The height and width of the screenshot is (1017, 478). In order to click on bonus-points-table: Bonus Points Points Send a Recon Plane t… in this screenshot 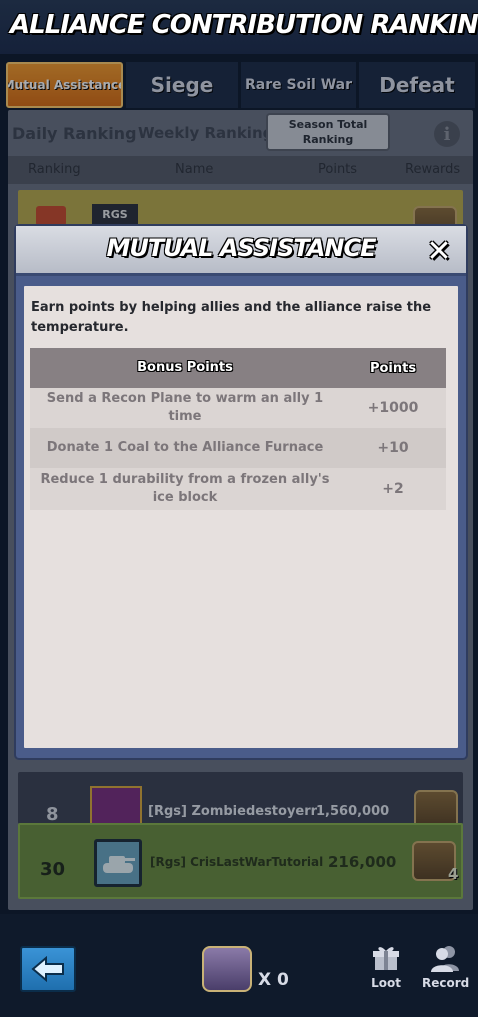, I will do `click(238, 429)`.